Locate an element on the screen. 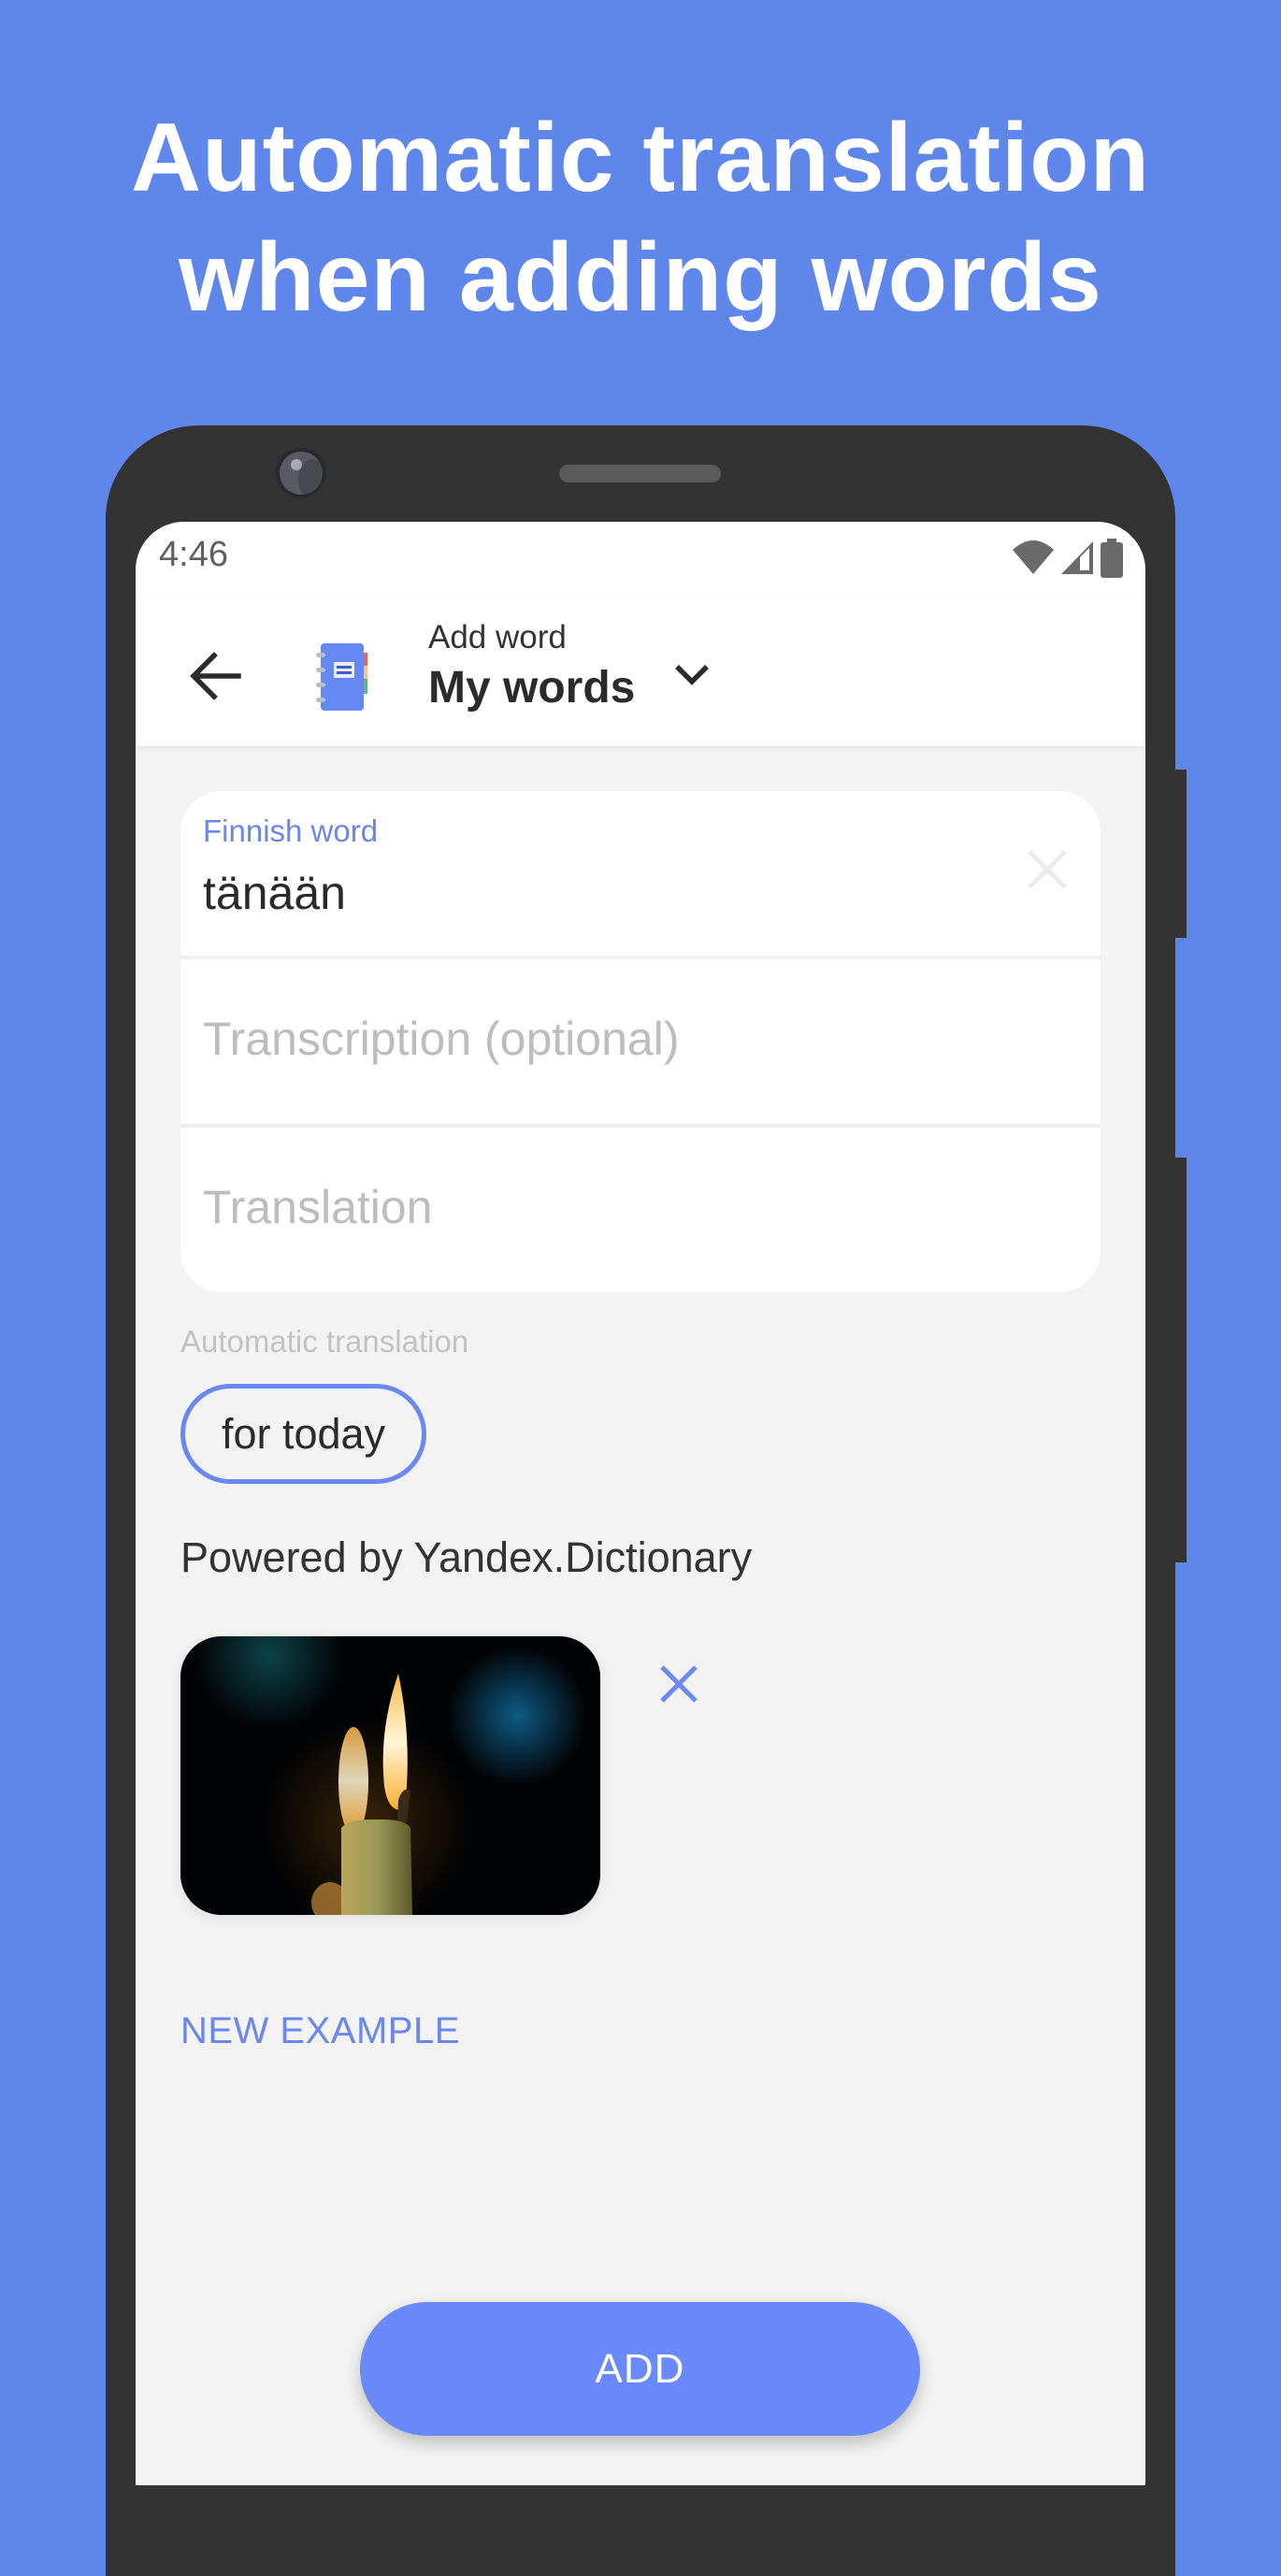  phone-power-button is located at coordinates (1181, 854).